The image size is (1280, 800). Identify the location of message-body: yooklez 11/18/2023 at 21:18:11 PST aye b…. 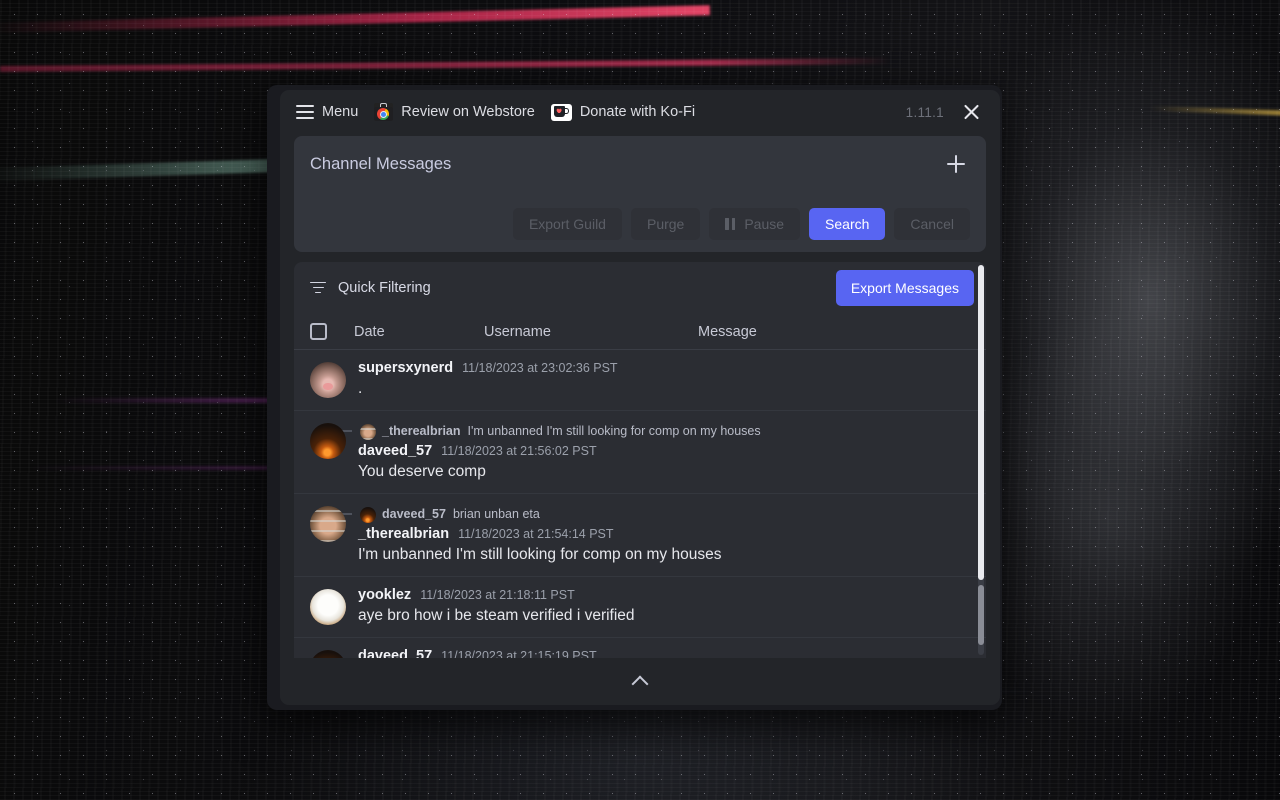
(664, 606).